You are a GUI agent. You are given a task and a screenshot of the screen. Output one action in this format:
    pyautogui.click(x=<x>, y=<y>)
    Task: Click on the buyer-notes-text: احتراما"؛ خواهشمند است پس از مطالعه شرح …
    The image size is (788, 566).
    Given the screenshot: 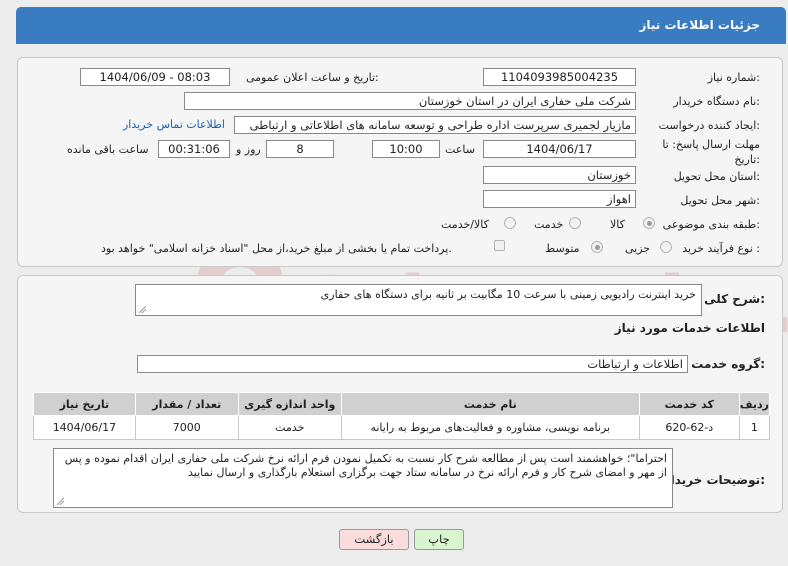 What is the action you would take?
    pyautogui.click(x=365, y=465)
    